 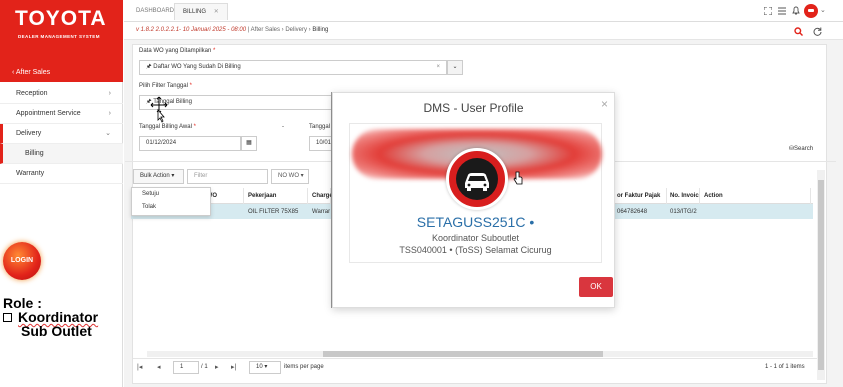 What do you see at coordinates (22, 261) in the screenshot?
I see `login-badge: LOGIN` at bounding box center [22, 261].